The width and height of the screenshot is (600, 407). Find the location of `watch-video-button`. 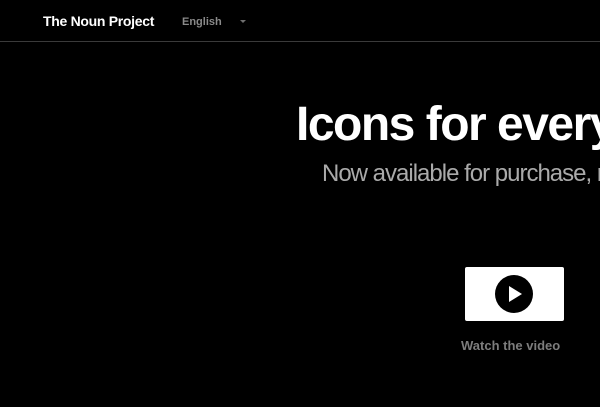

watch-video-button is located at coordinates (514, 294).